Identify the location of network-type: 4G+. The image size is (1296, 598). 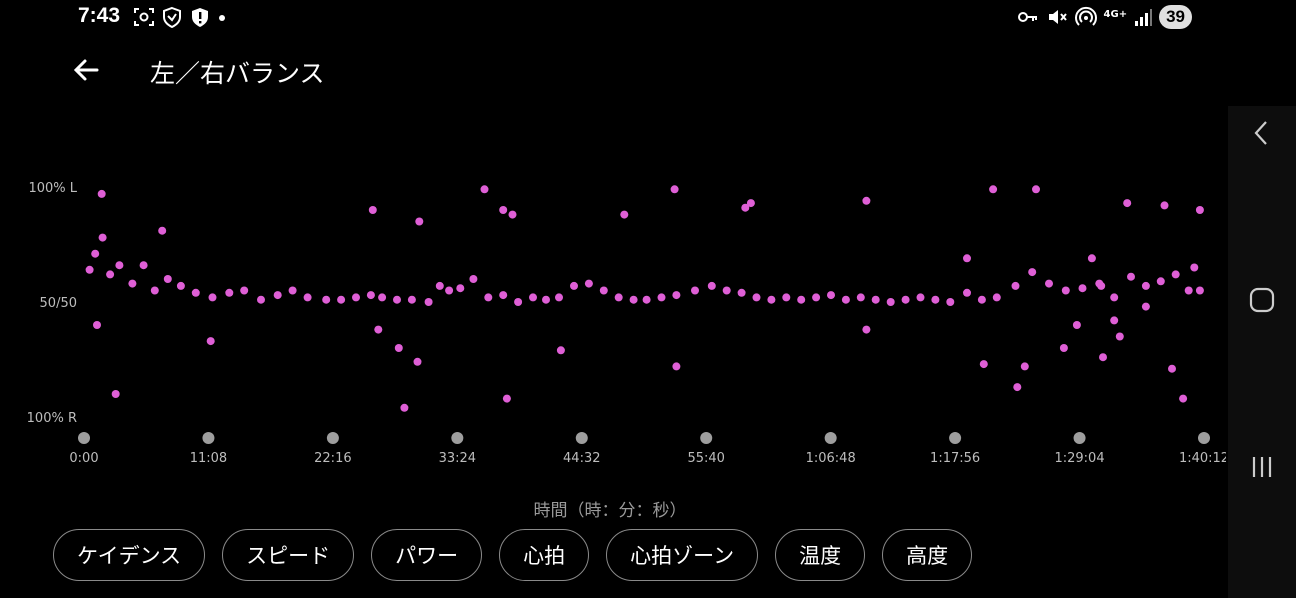
(1115, 14).